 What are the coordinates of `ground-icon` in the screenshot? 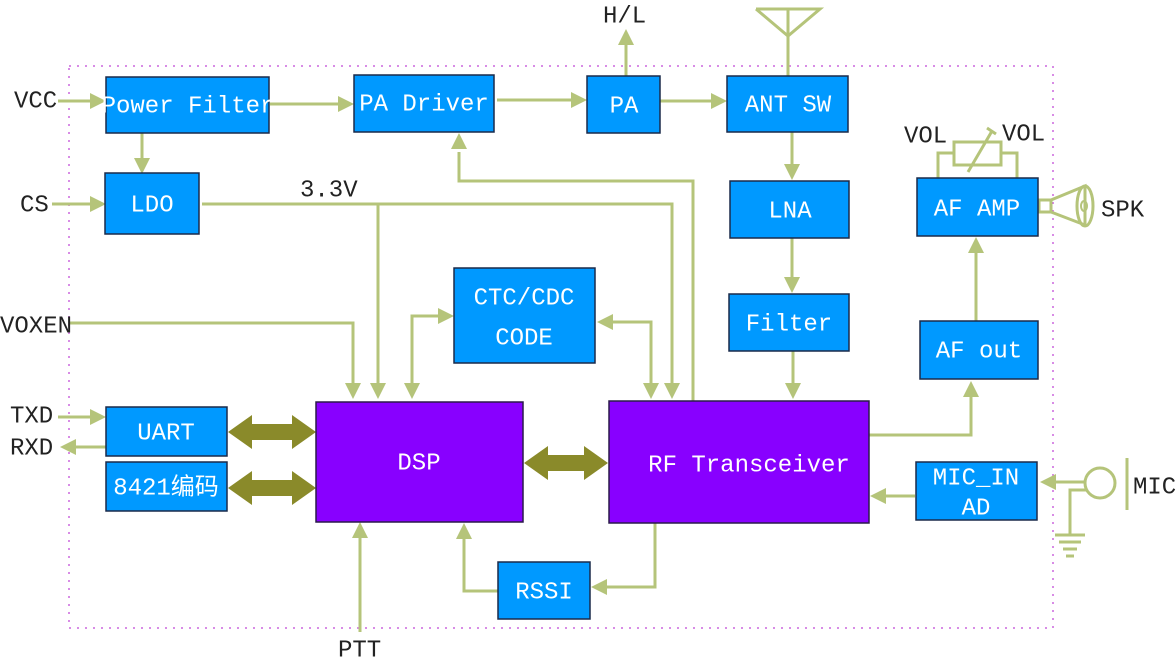 It's located at (1070, 523).